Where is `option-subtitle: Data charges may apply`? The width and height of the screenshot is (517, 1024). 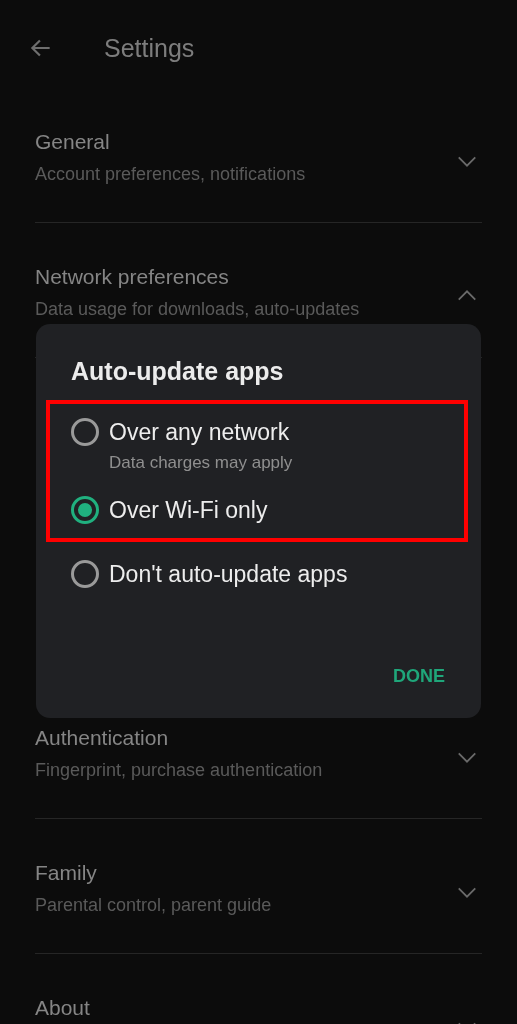
option-subtitle: Data charges may apply is located at coordinates (201, 463).